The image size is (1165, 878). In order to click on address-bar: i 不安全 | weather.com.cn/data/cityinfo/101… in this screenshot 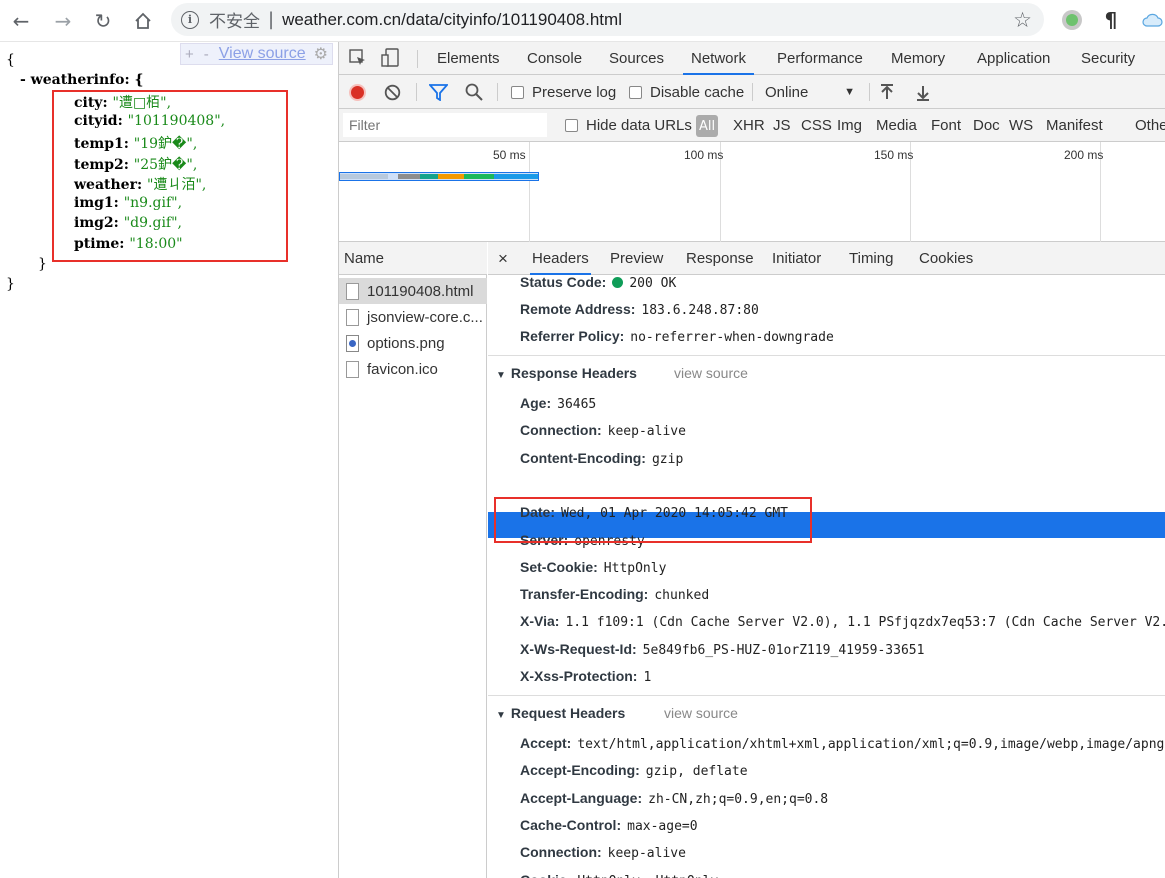, I will do `click(607, 19)`.